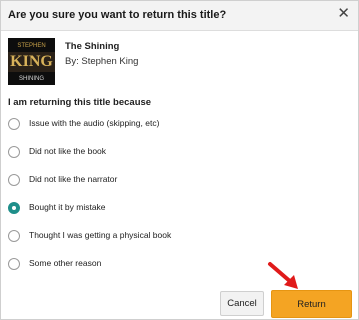 This screenshot has width=359, height=320. I want to click on option-label: Thought I was getting a physical book, so click(100, 235).